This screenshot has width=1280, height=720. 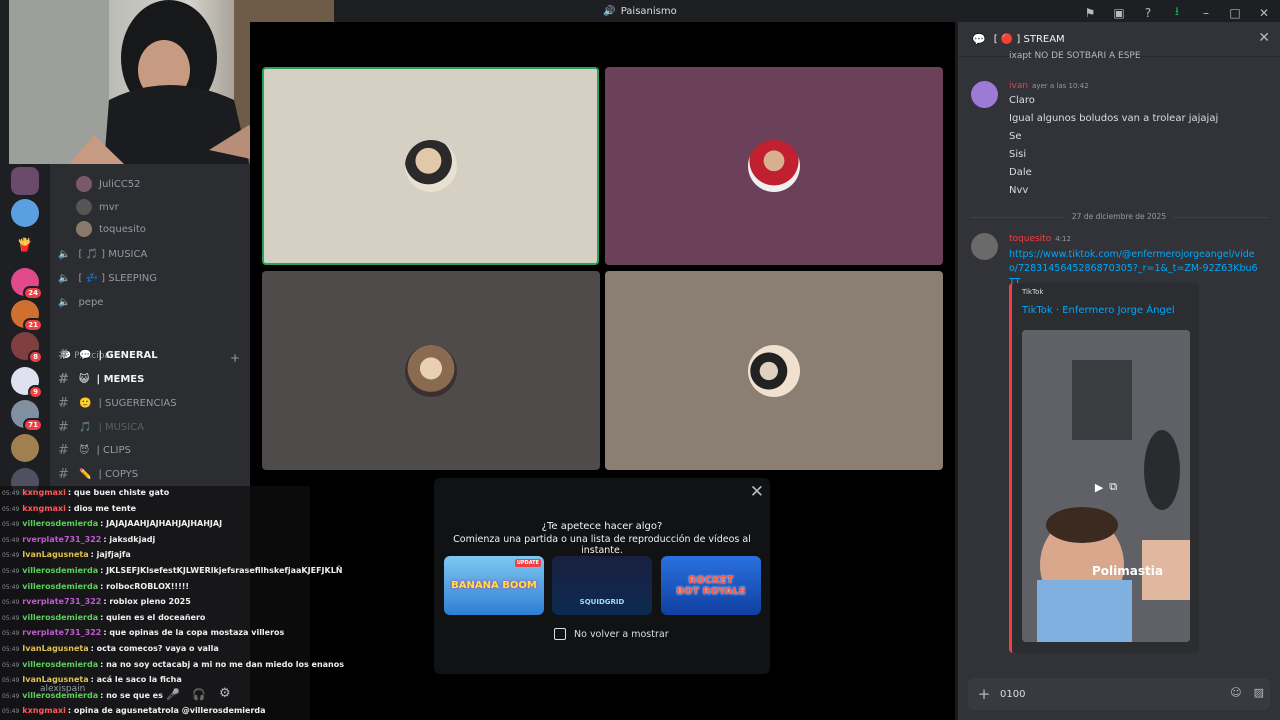 I want to click on download-icon: ⭳, so click(x=1177, y=12).